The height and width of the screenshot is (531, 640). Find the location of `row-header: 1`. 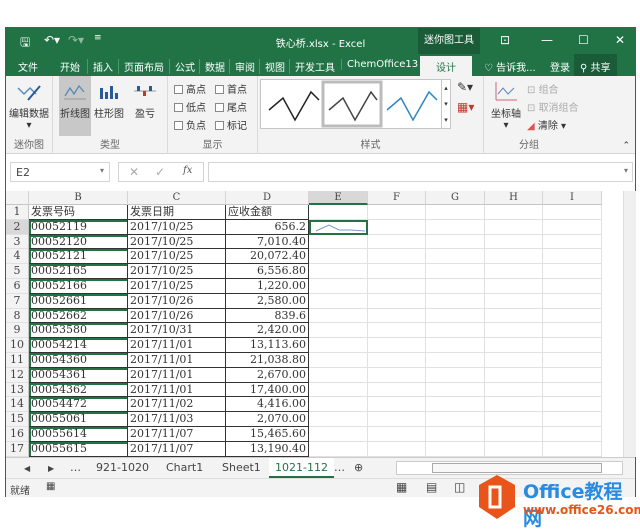

row-header: 1 is located at coordinates (17, 212).